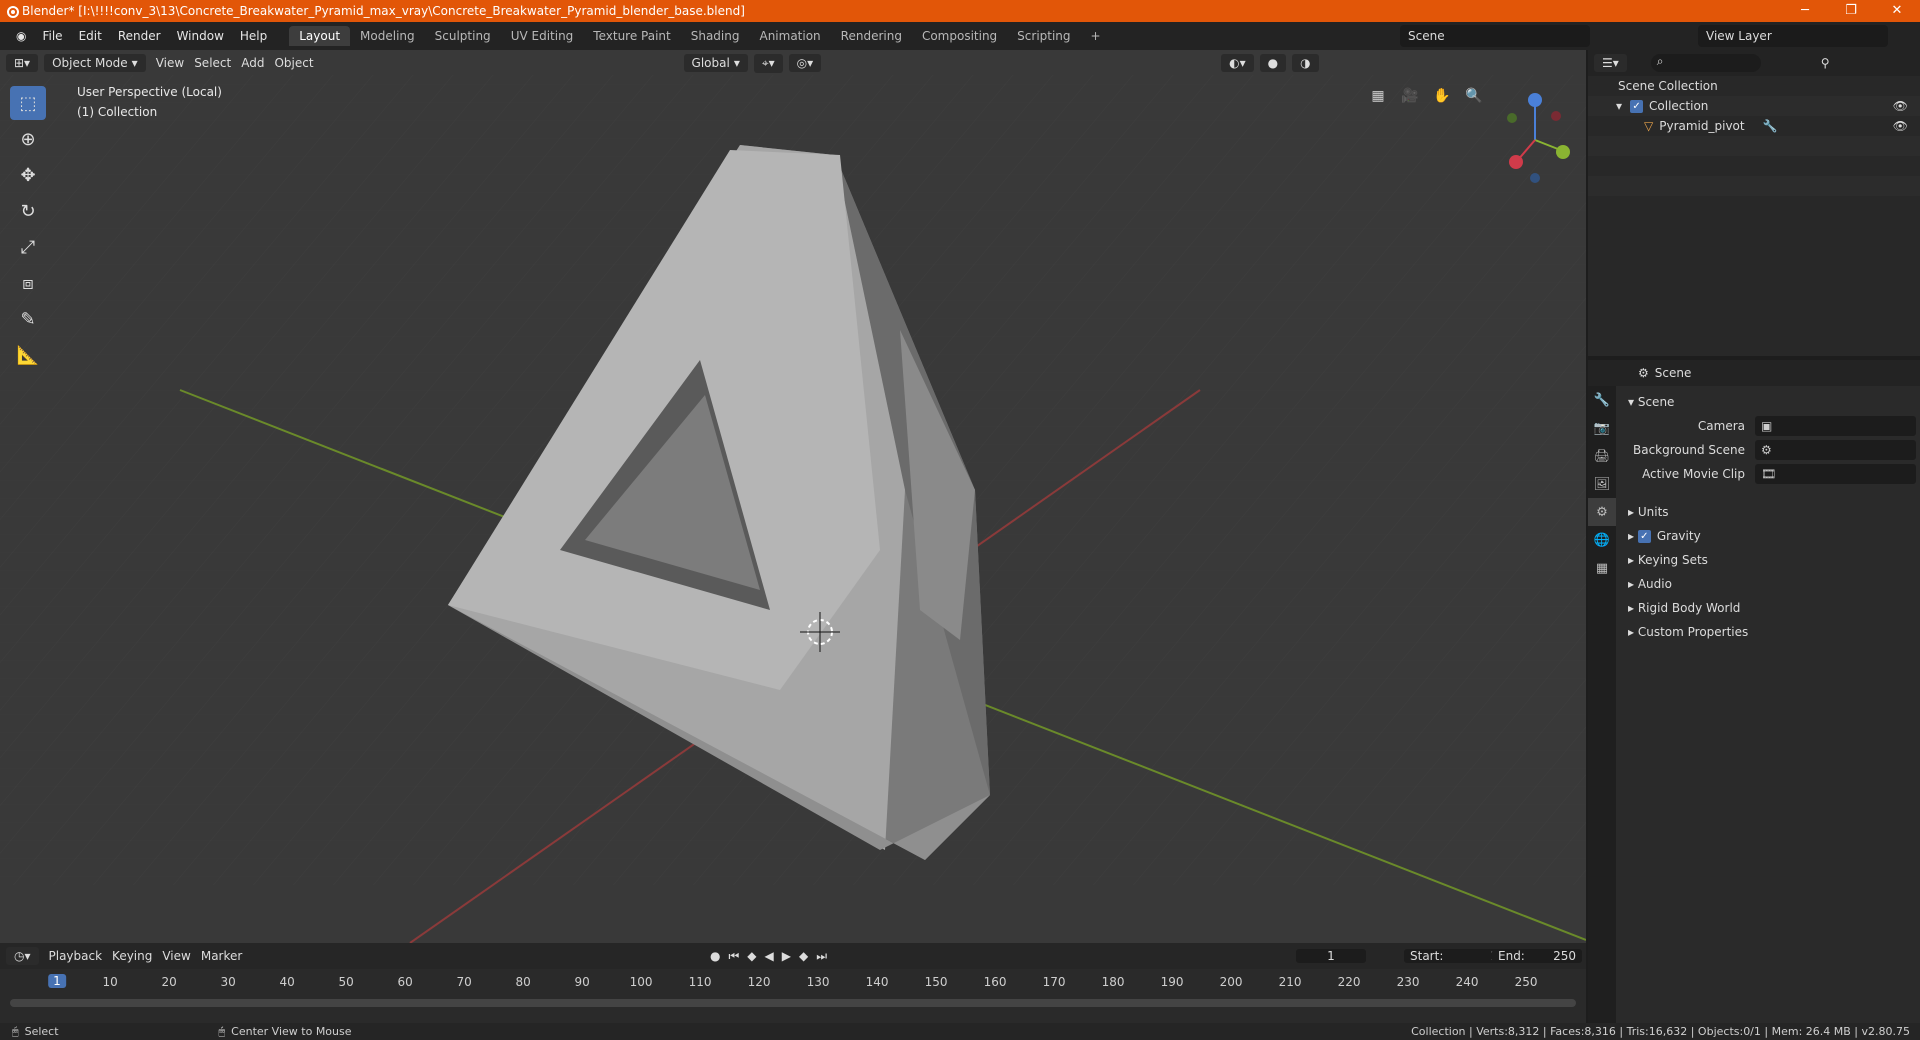 This screenshot has width=1920, height=1040. Describe the element at coordinates (959, 36) in the screenshot. I see `tab-compositing: Compositing` at that location.